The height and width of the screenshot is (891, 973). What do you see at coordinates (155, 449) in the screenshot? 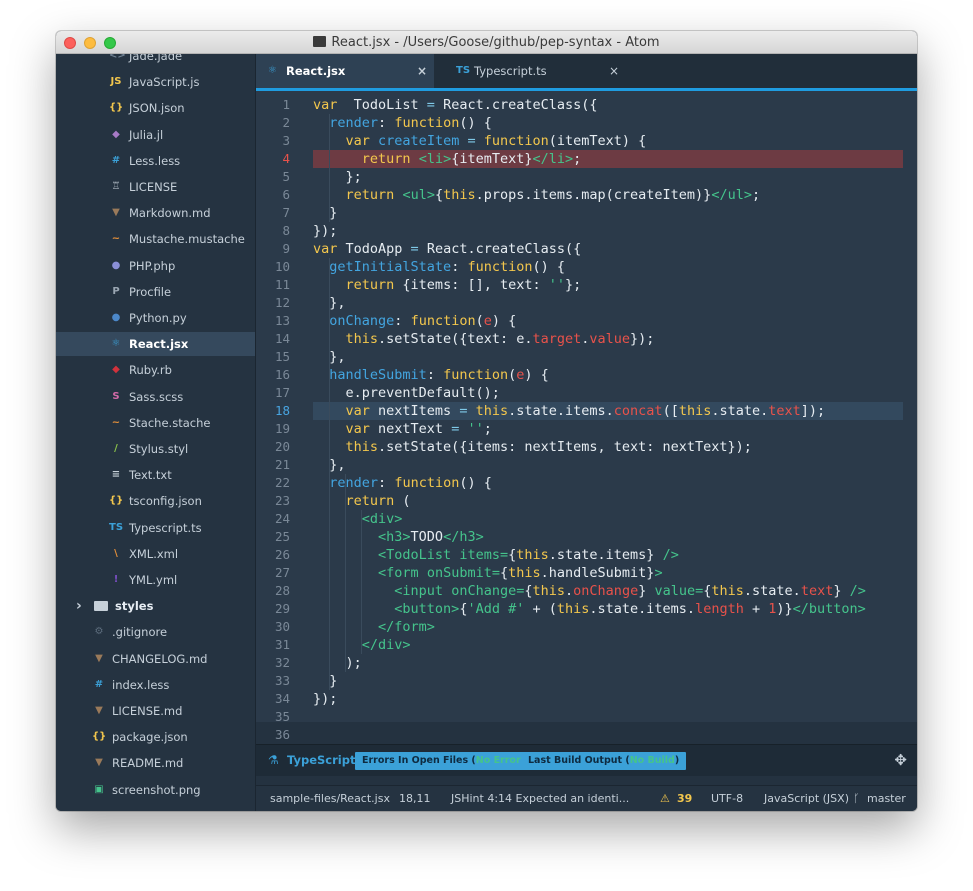
I see `tree-file: / Stylus.styl` at bounding box center [155, 449].